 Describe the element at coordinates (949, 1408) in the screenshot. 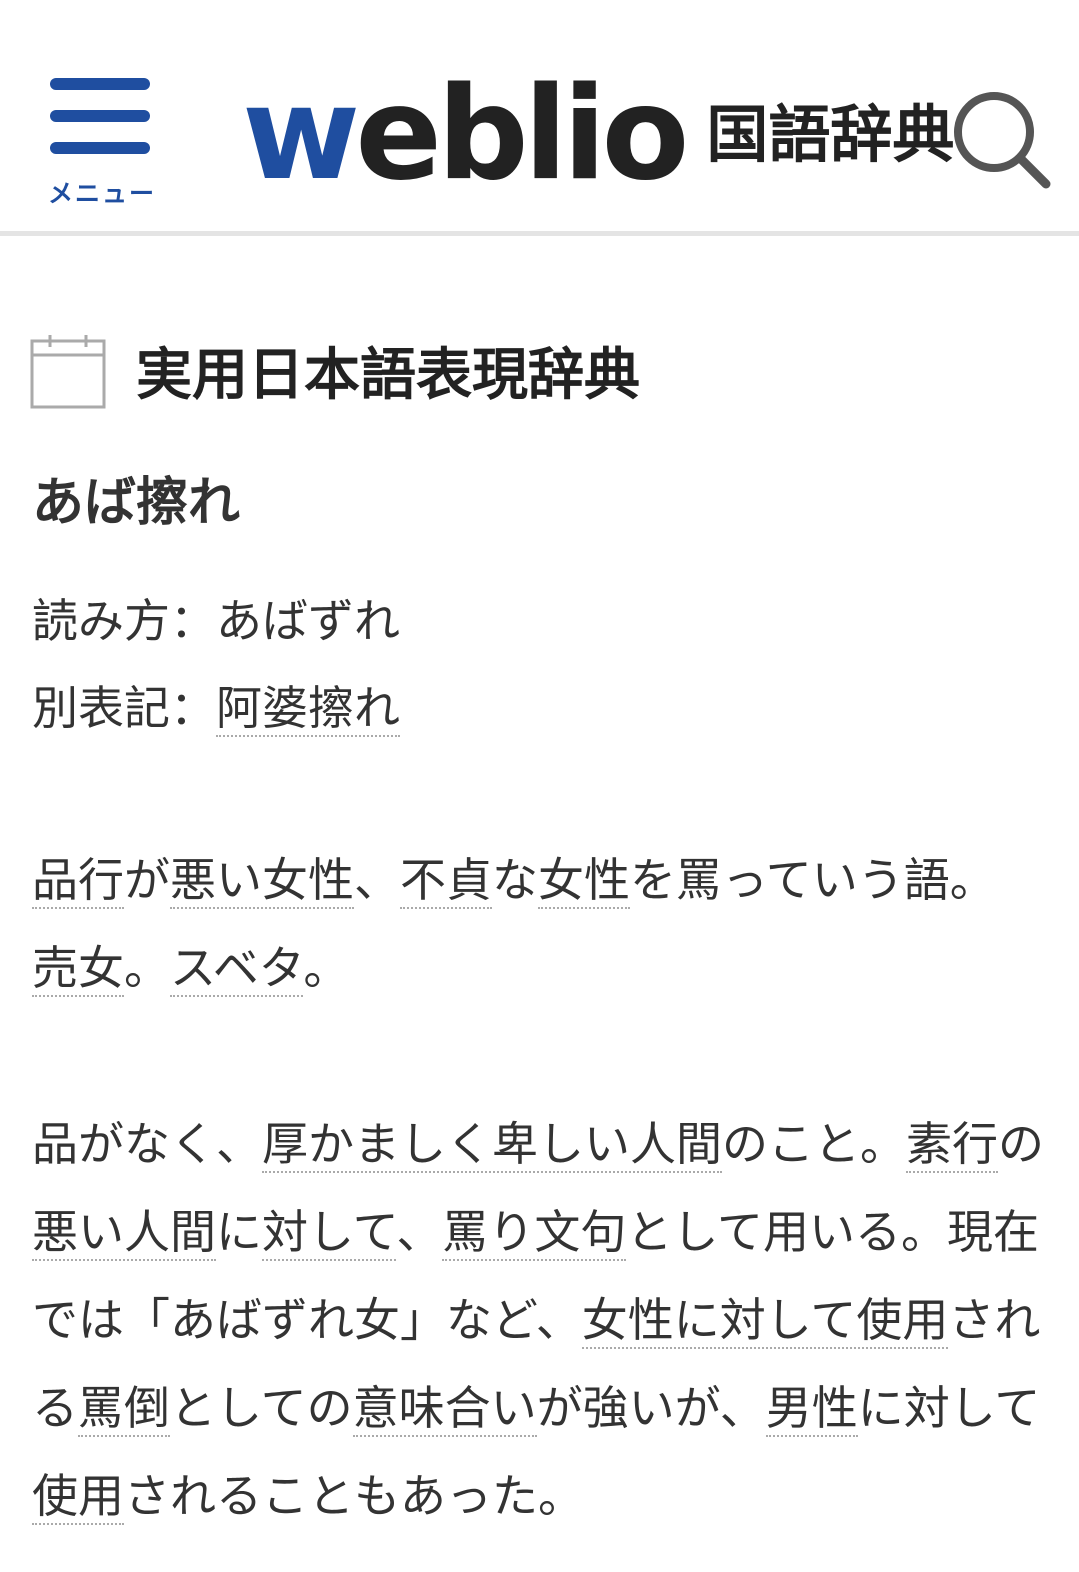

I see `text: に対して` at that location.